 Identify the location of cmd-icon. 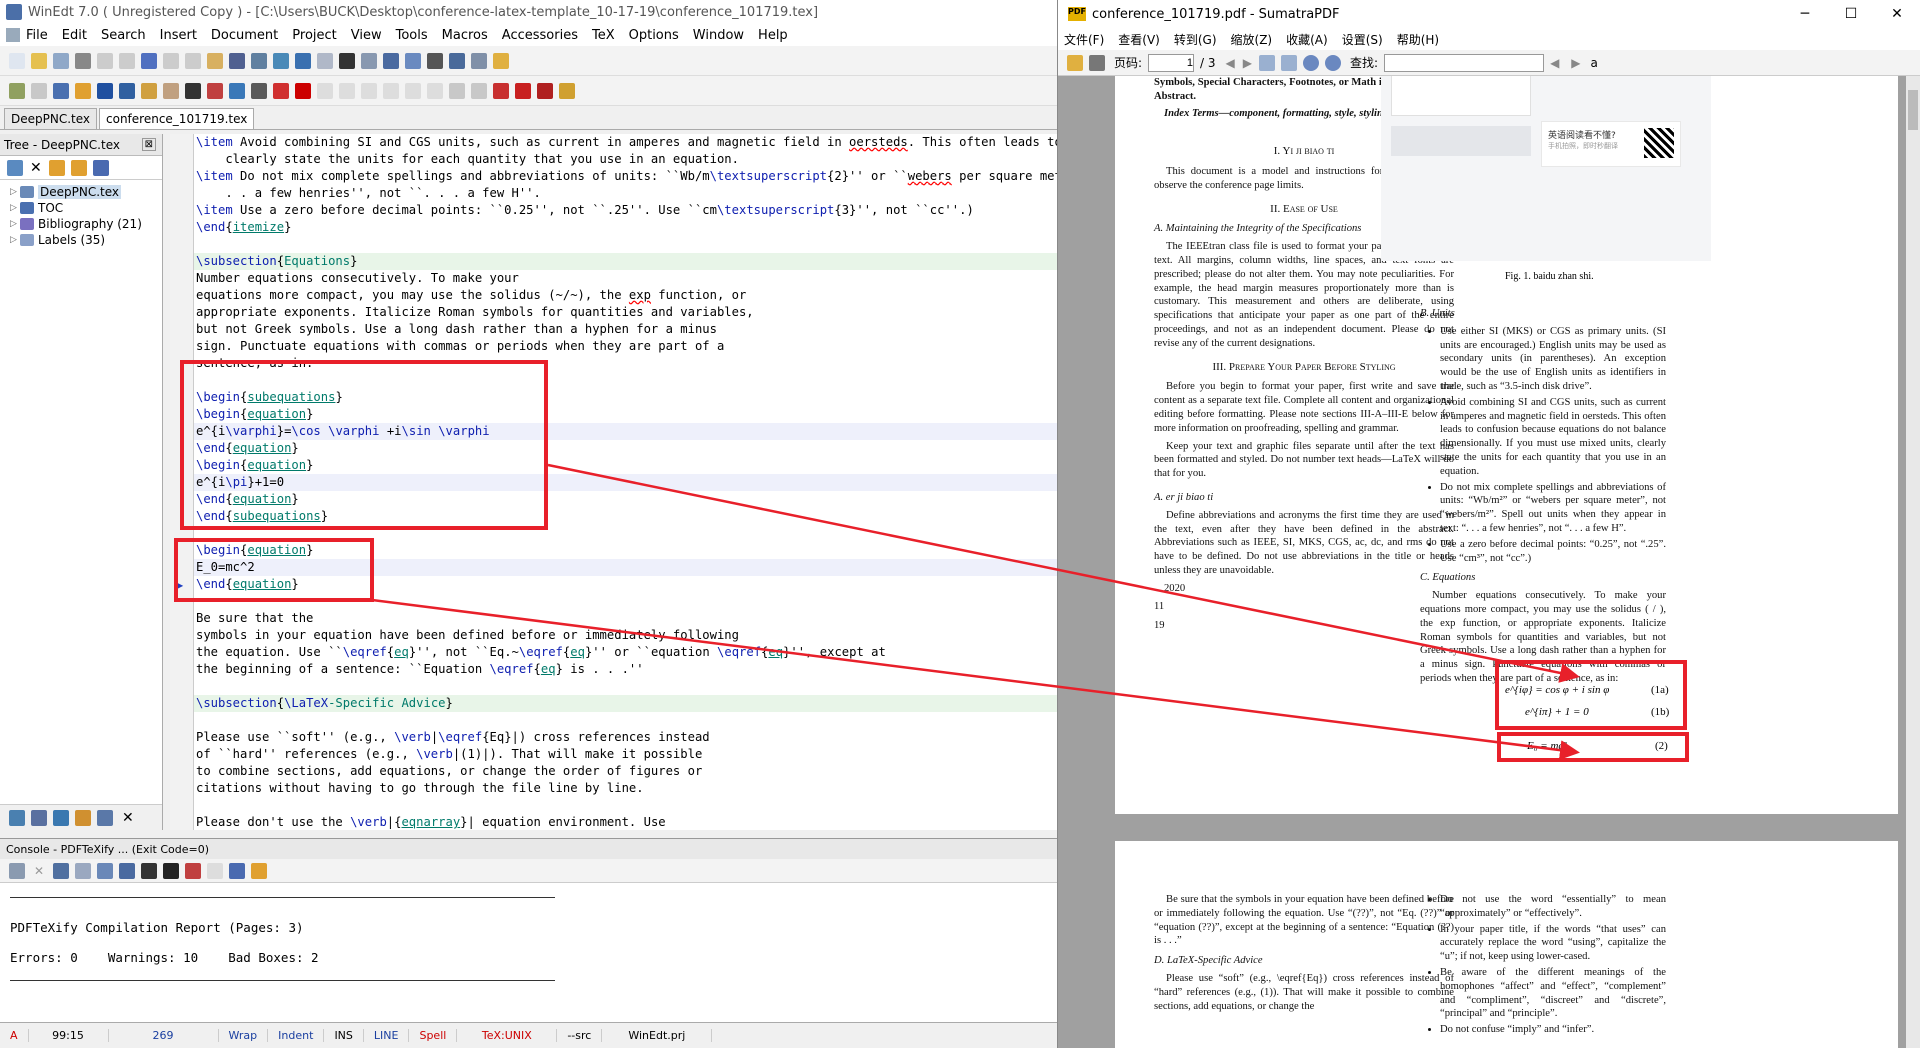
(171, 870).